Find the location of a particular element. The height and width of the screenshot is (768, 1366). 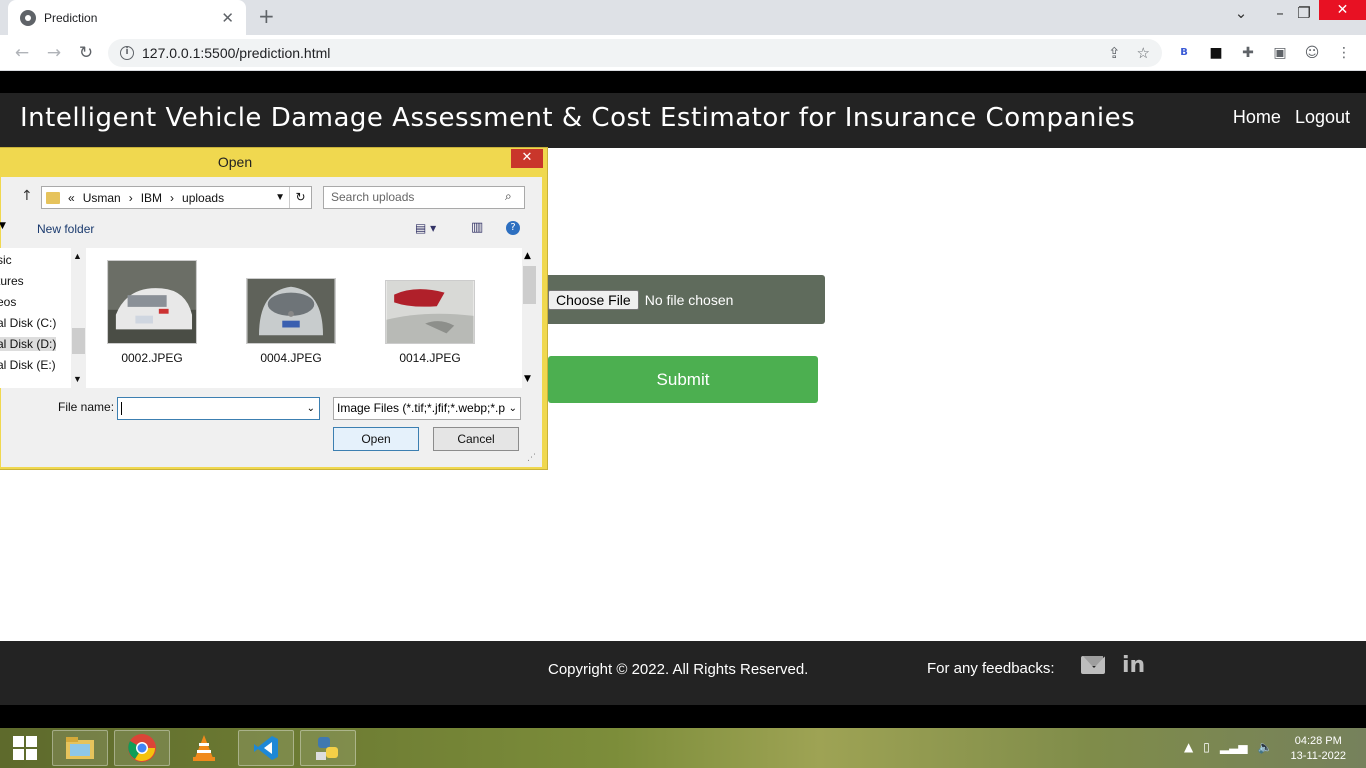

share-icon: ⇪ is located at coordinates (1114, 53).